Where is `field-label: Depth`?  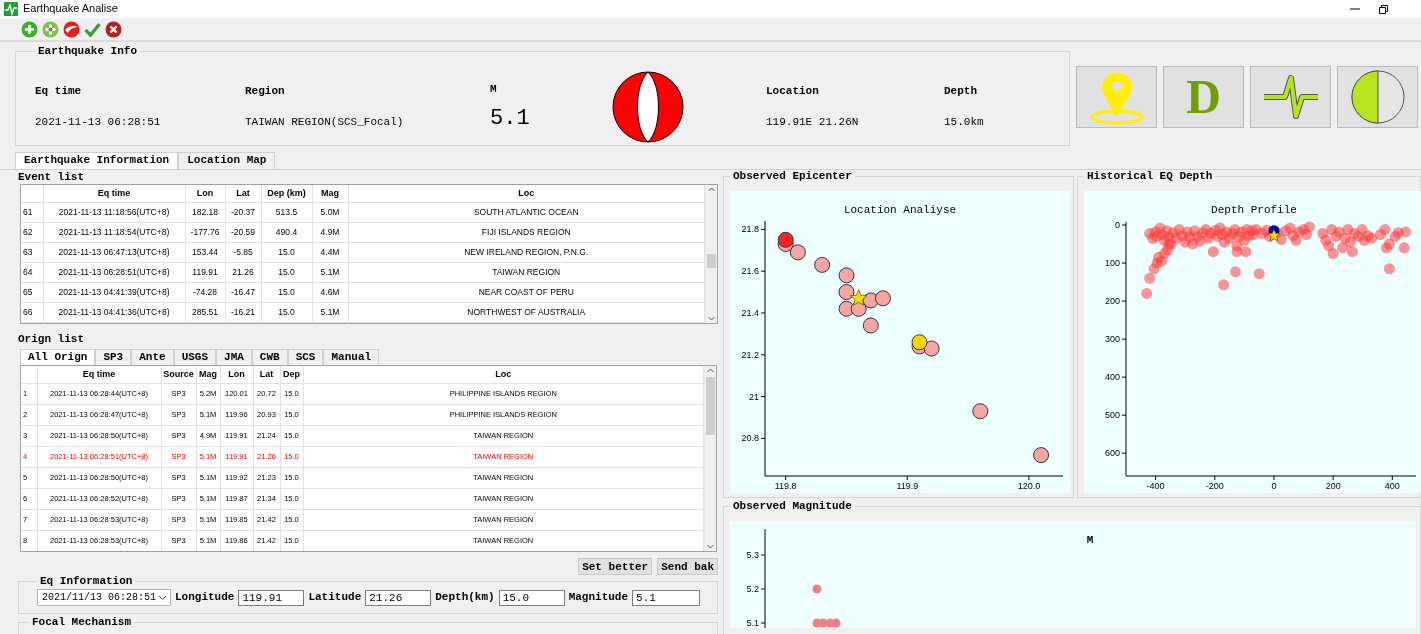
field-label: Depth is located at coordinates (961, 91).